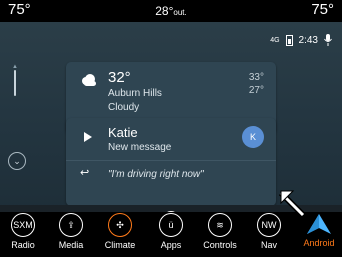 The image size is (342, 257). Describe the element at coordinates (319, 224) in the screenshot. I see `android-auto-icon` at that location.